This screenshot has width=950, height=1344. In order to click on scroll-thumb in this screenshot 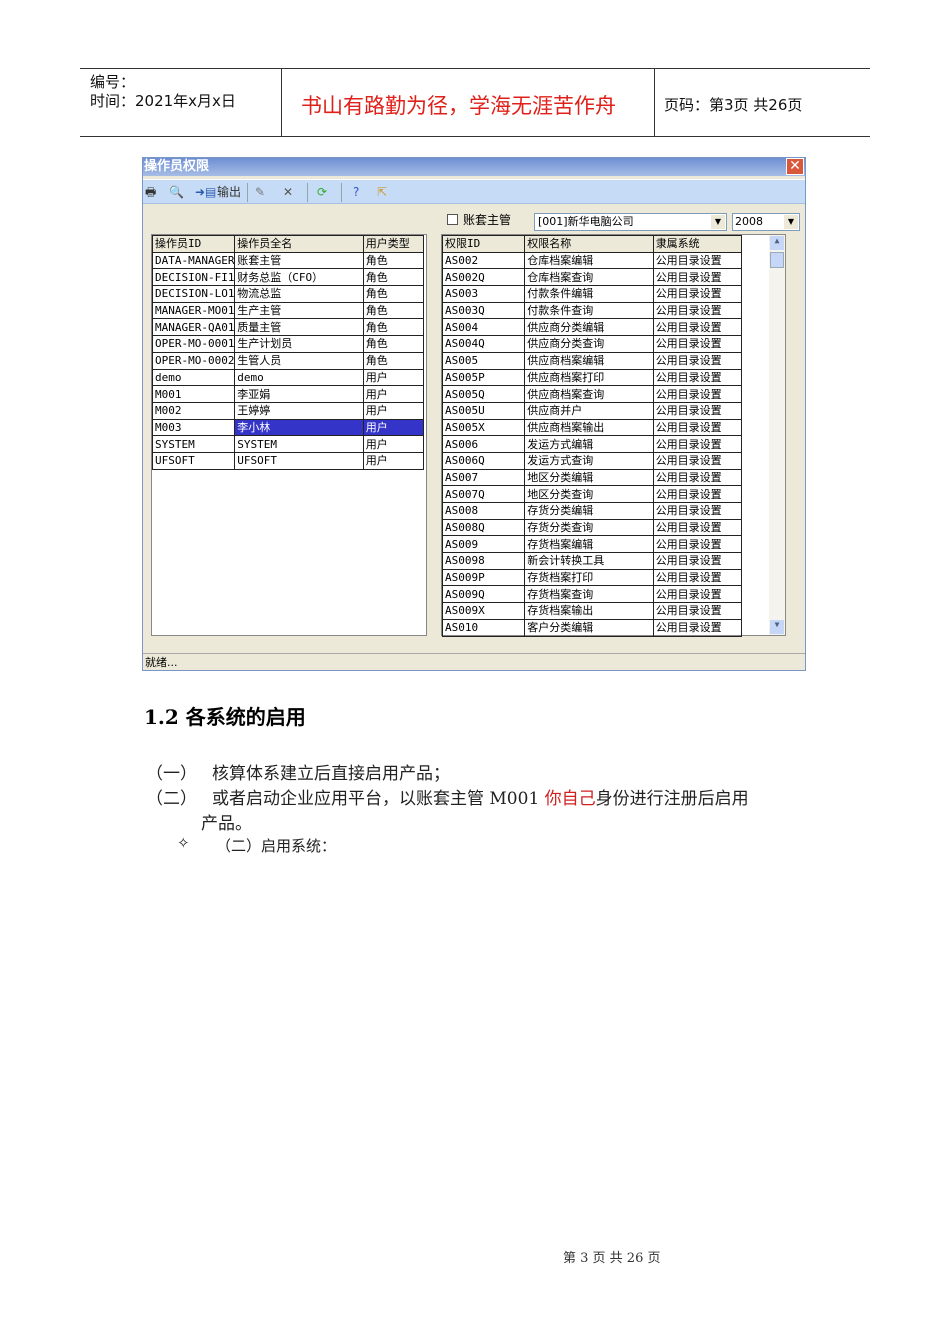, I will do `click(777, 260)`.